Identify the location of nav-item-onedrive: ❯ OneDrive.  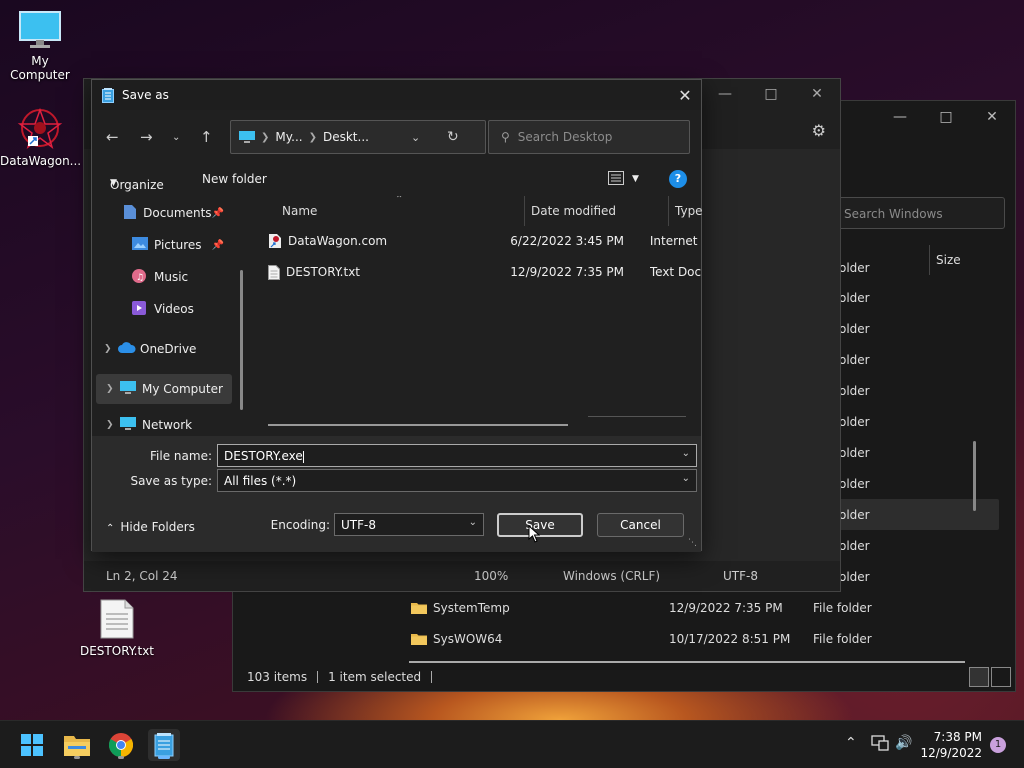
(163, 349).